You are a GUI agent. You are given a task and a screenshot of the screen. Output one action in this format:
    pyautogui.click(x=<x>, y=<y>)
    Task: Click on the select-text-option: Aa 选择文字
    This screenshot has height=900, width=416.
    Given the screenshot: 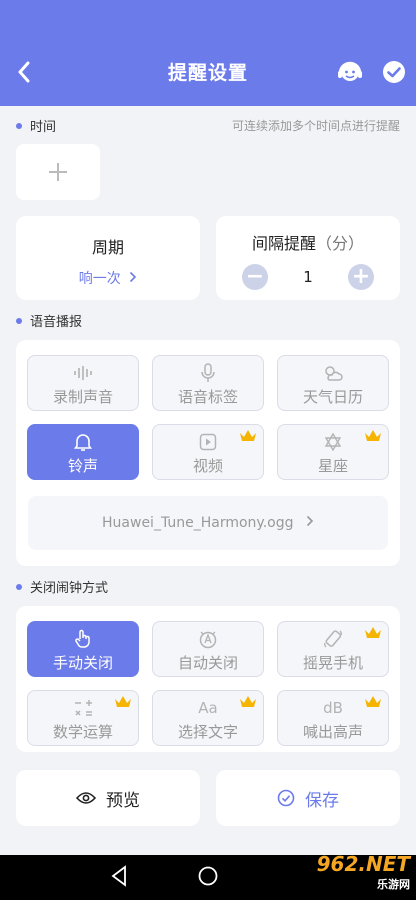 What is the action you would take?
    pyautogui.click(x=208, y=718)
    